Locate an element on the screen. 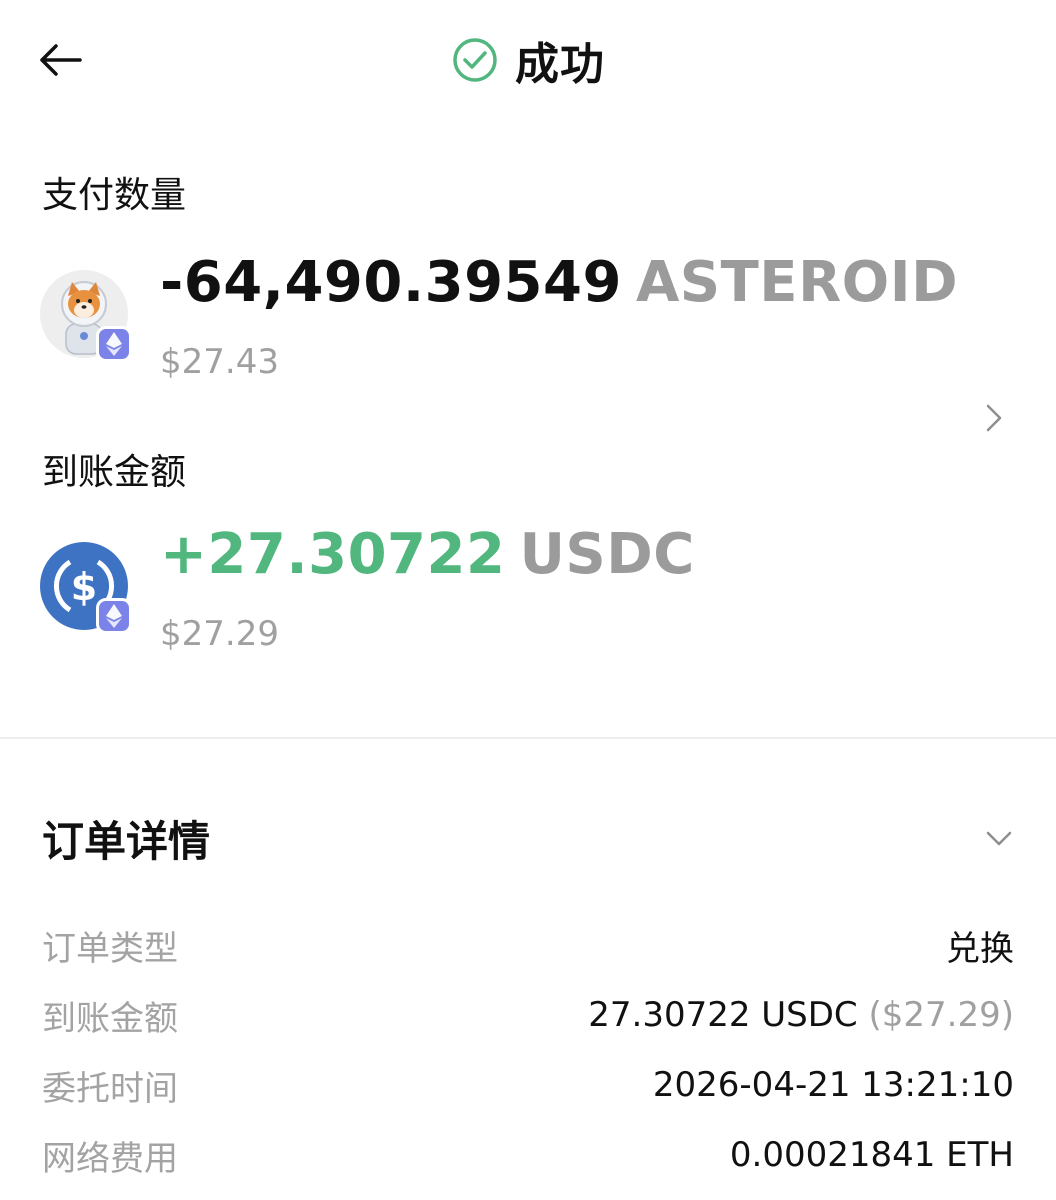 Image resolution: width=1056 pixels, height=1200 pixels. pay-amount-value: -64,490.39549 is located at coordinates (391, 282).